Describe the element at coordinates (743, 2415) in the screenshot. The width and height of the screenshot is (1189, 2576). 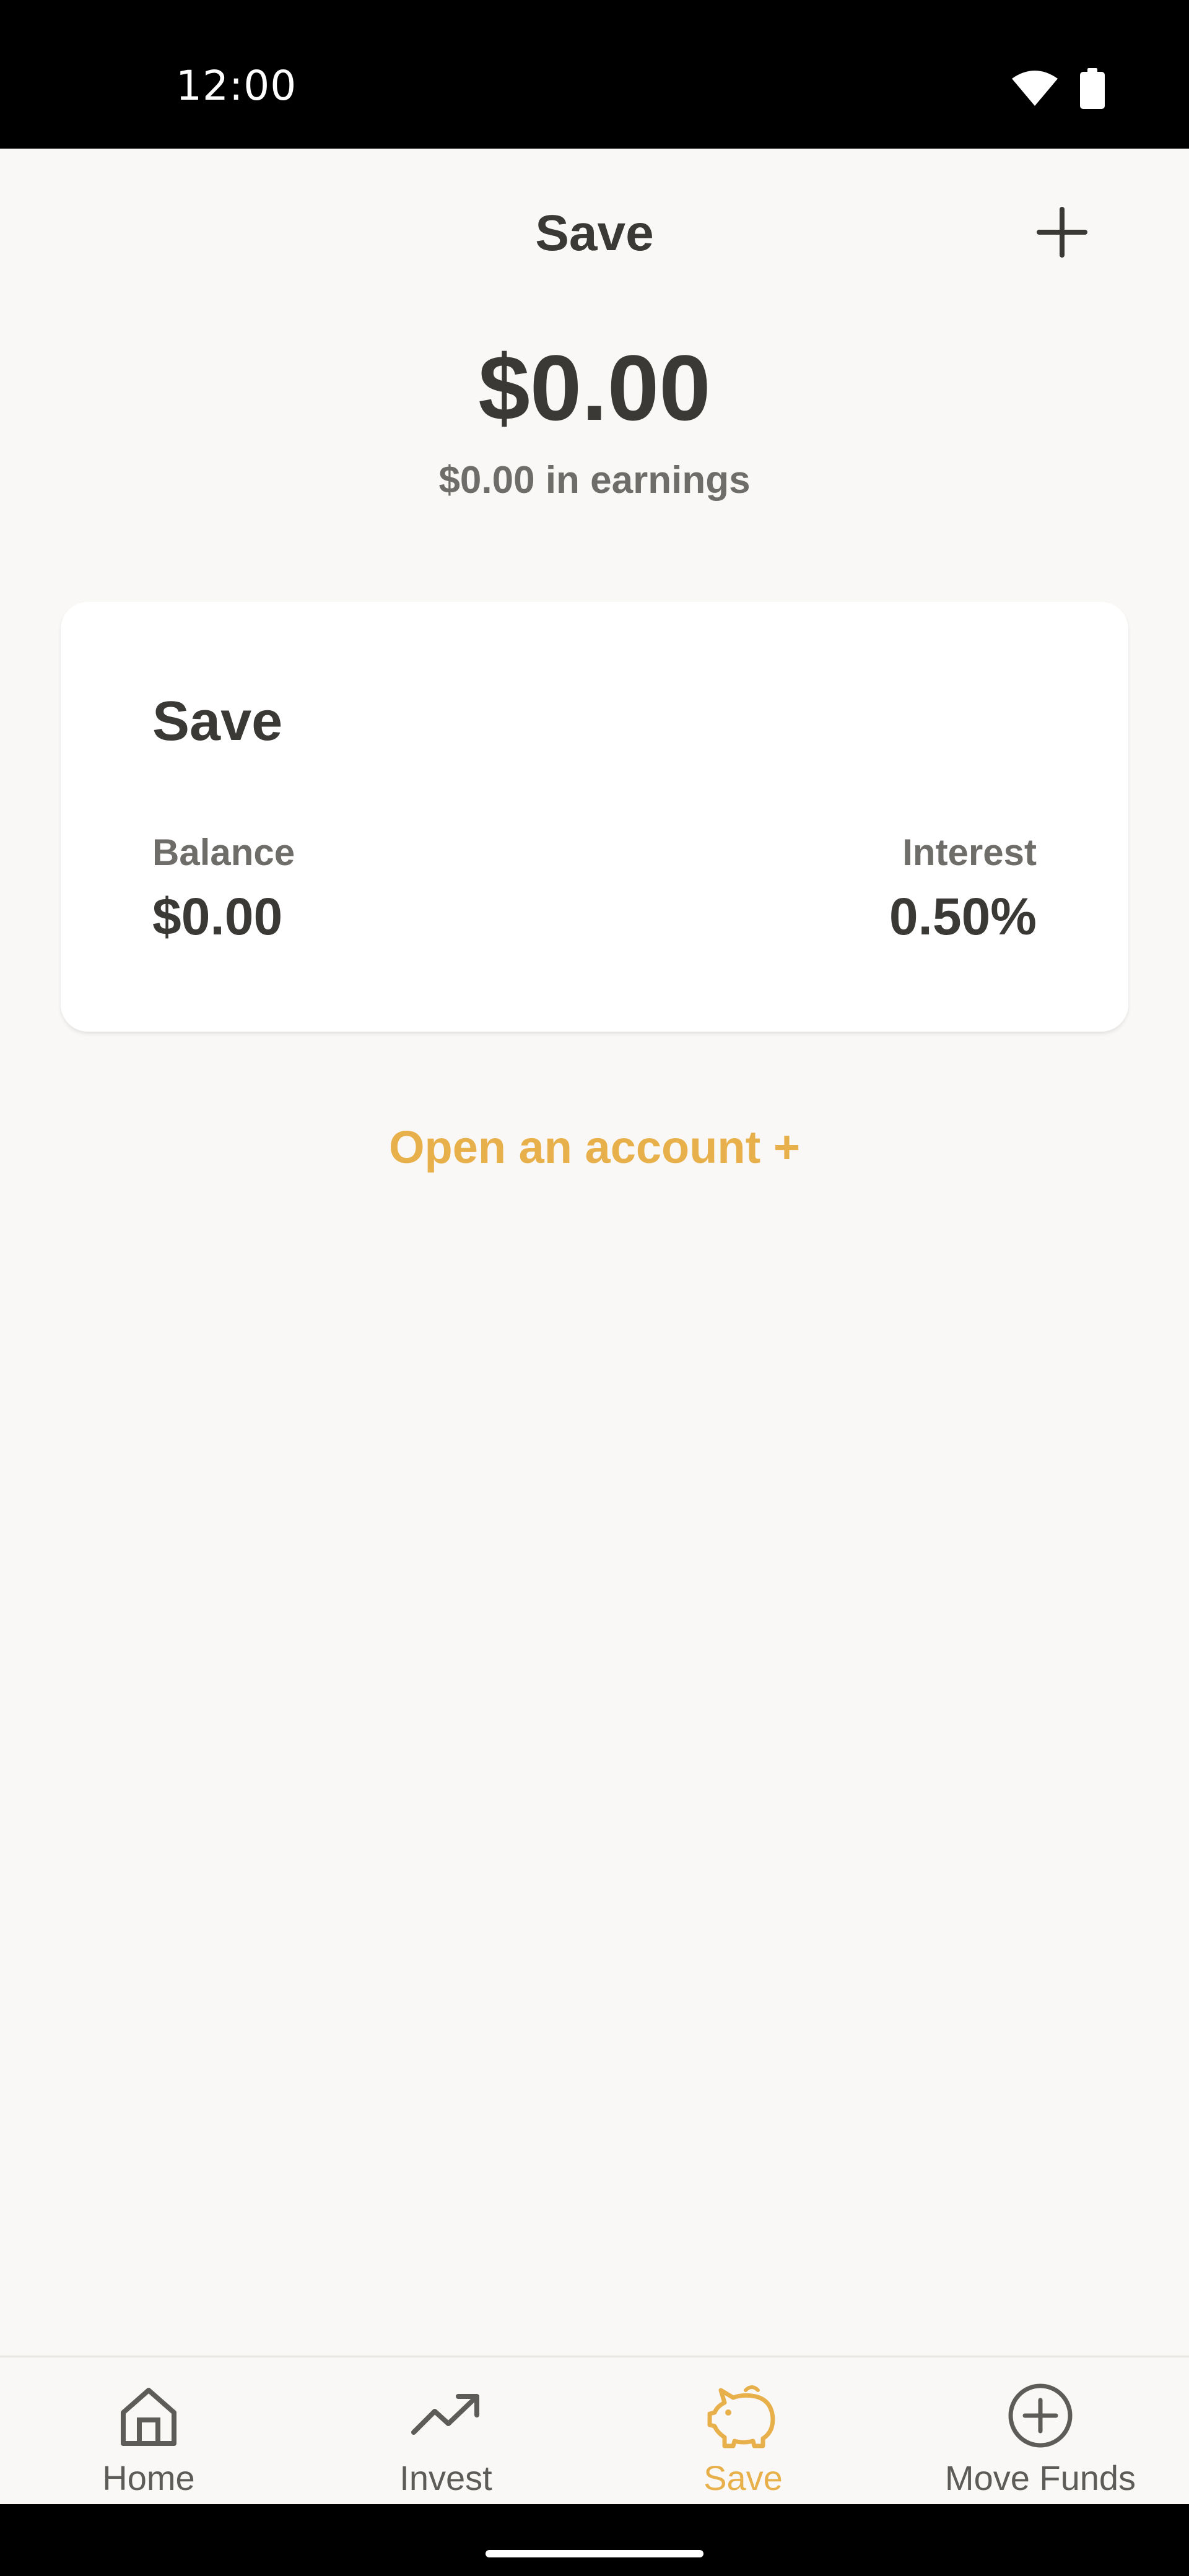
I see `piggy-bank-icon` at that location.